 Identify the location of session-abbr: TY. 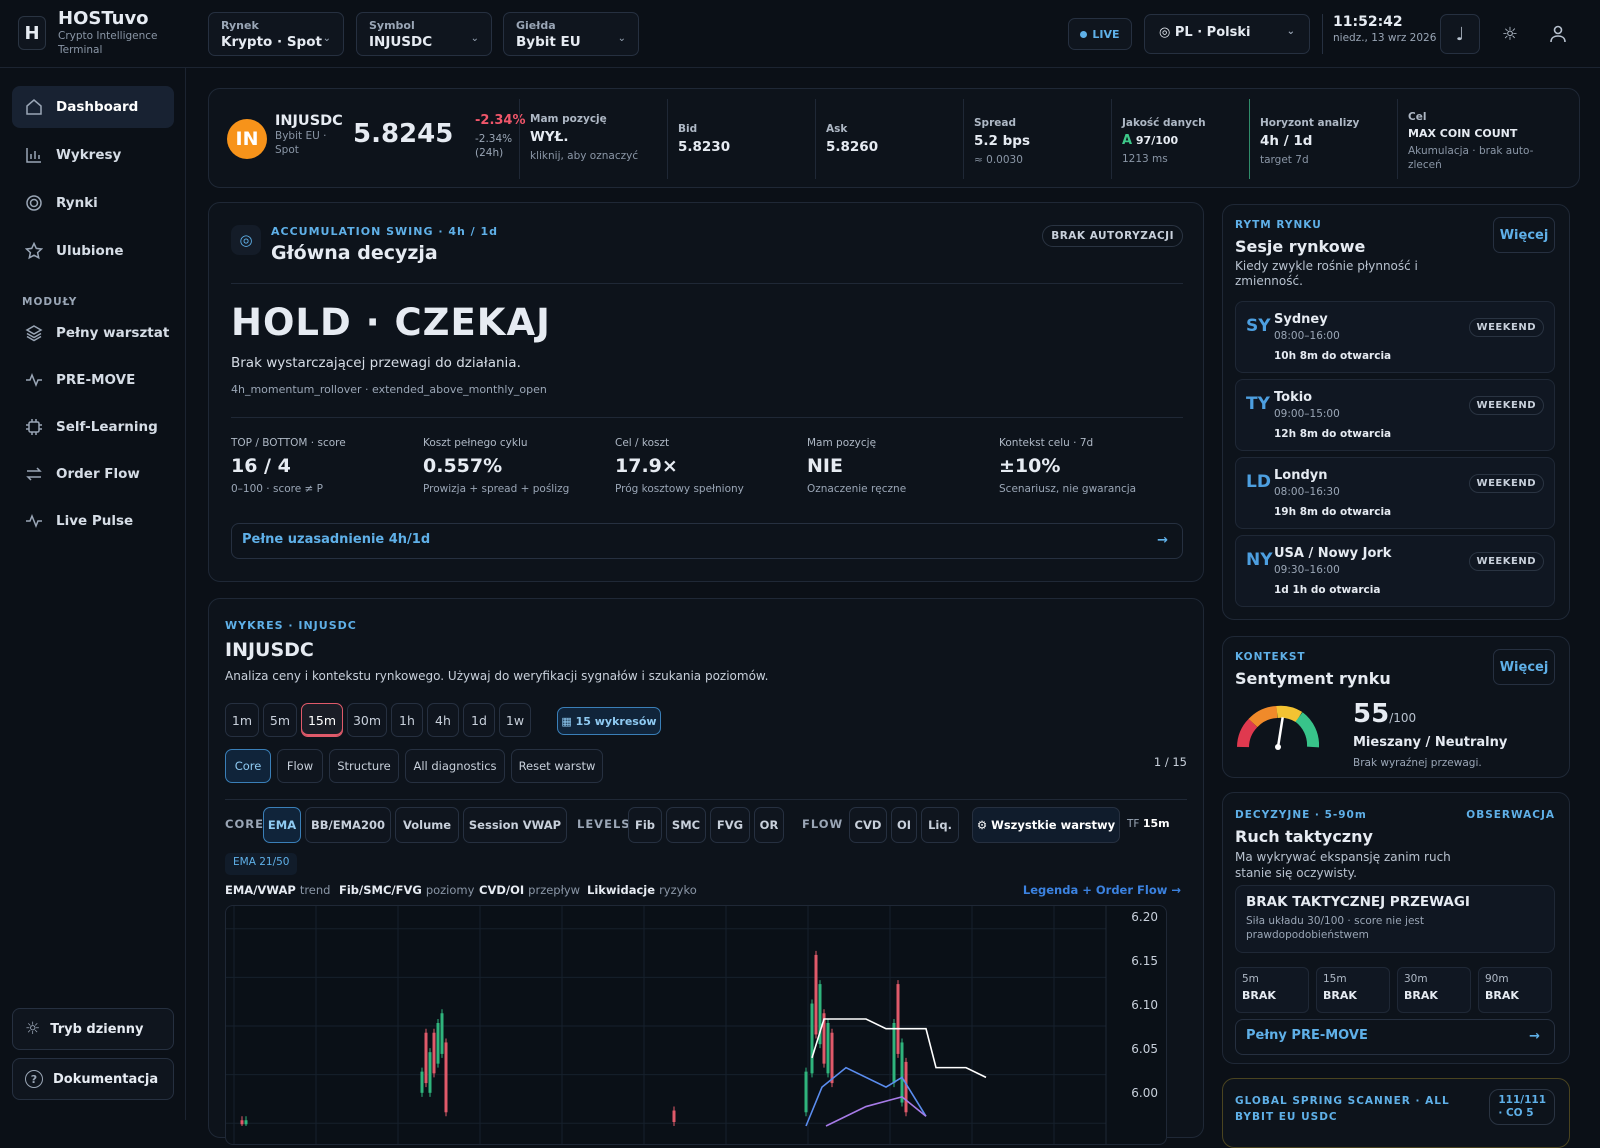
(1258, 404).